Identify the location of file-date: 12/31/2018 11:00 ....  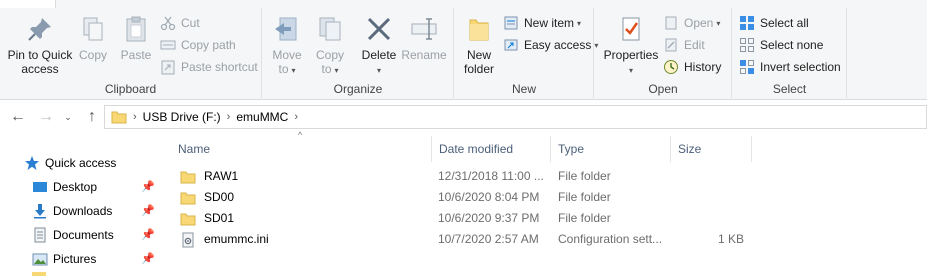
(491, 176).